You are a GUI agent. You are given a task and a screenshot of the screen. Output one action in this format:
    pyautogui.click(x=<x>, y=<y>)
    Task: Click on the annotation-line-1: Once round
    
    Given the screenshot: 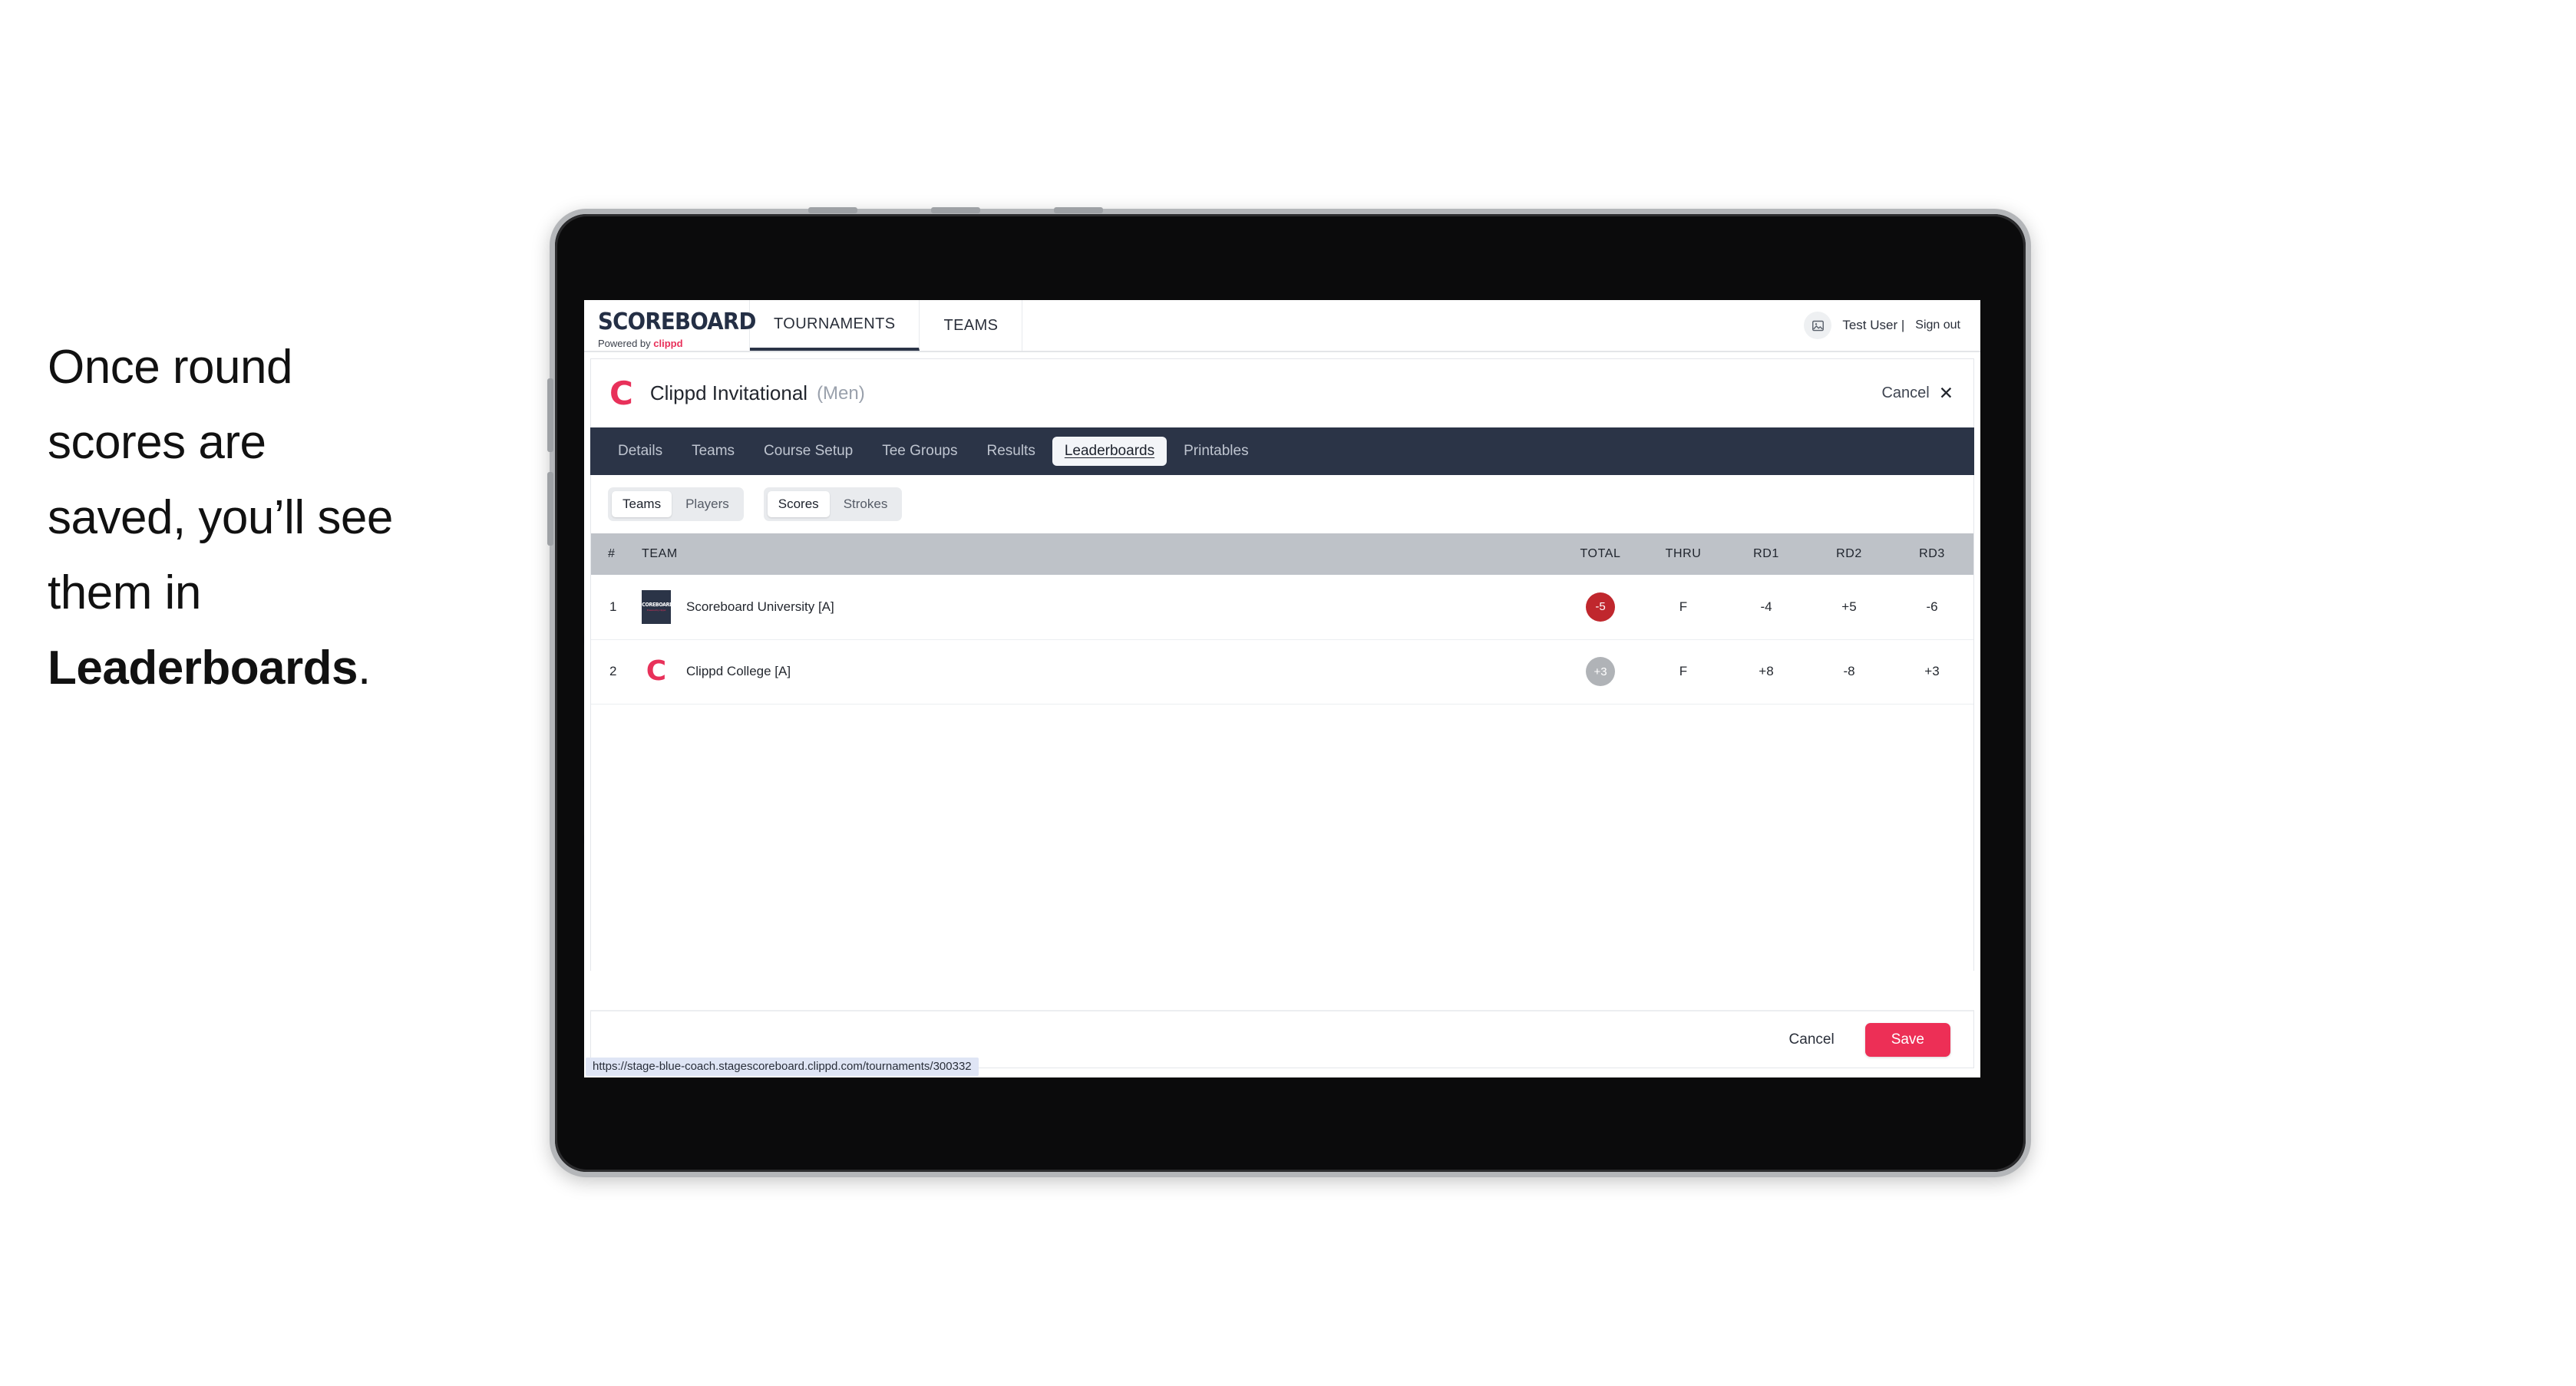 What is the action you would take?
    pyautogui.click(x=170, y=367)
    